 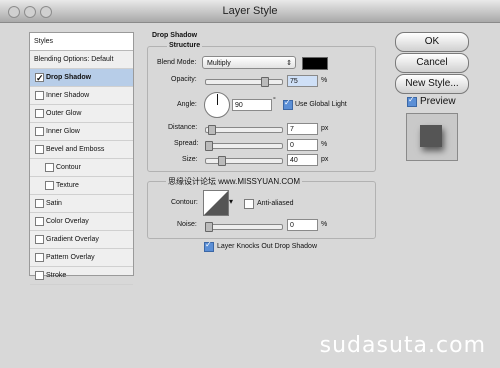 I want to click on opacity-input: 75, so click(x=302, y=81).